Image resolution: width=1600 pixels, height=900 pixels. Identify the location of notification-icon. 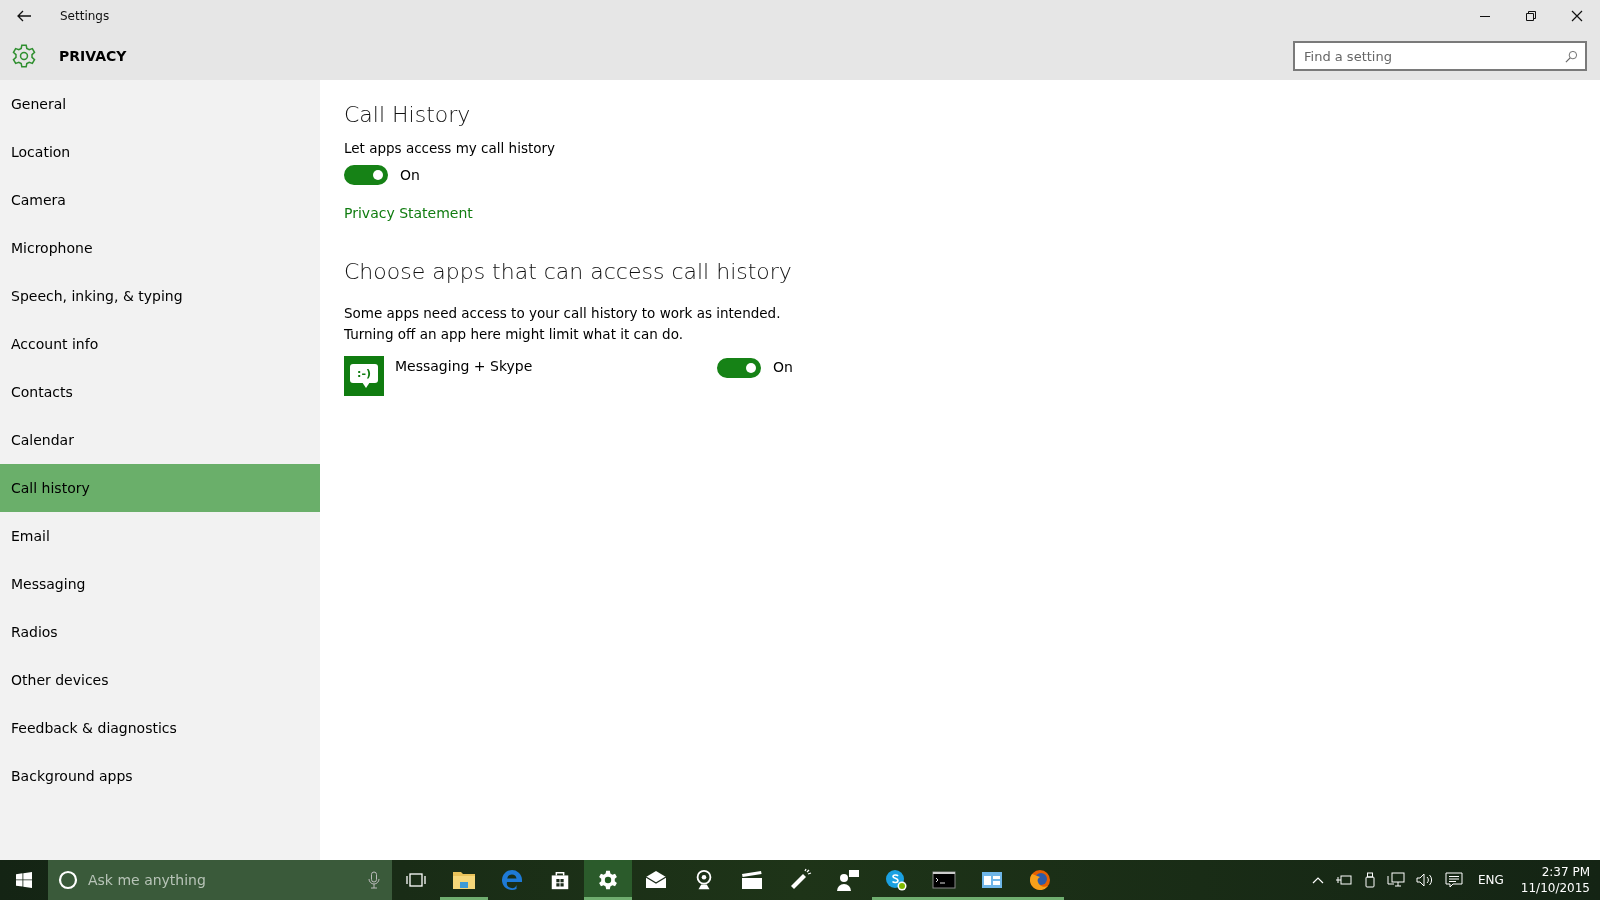
(1453, 880).